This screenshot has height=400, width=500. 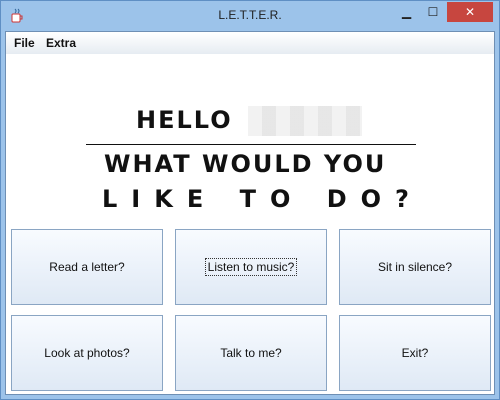 What do you see at coordinates (250, 16) in the screenshot?
I see `title-bar: L.E.T.T.E.R. ▁ ☐ ✕` at bounding box center [250, 16].